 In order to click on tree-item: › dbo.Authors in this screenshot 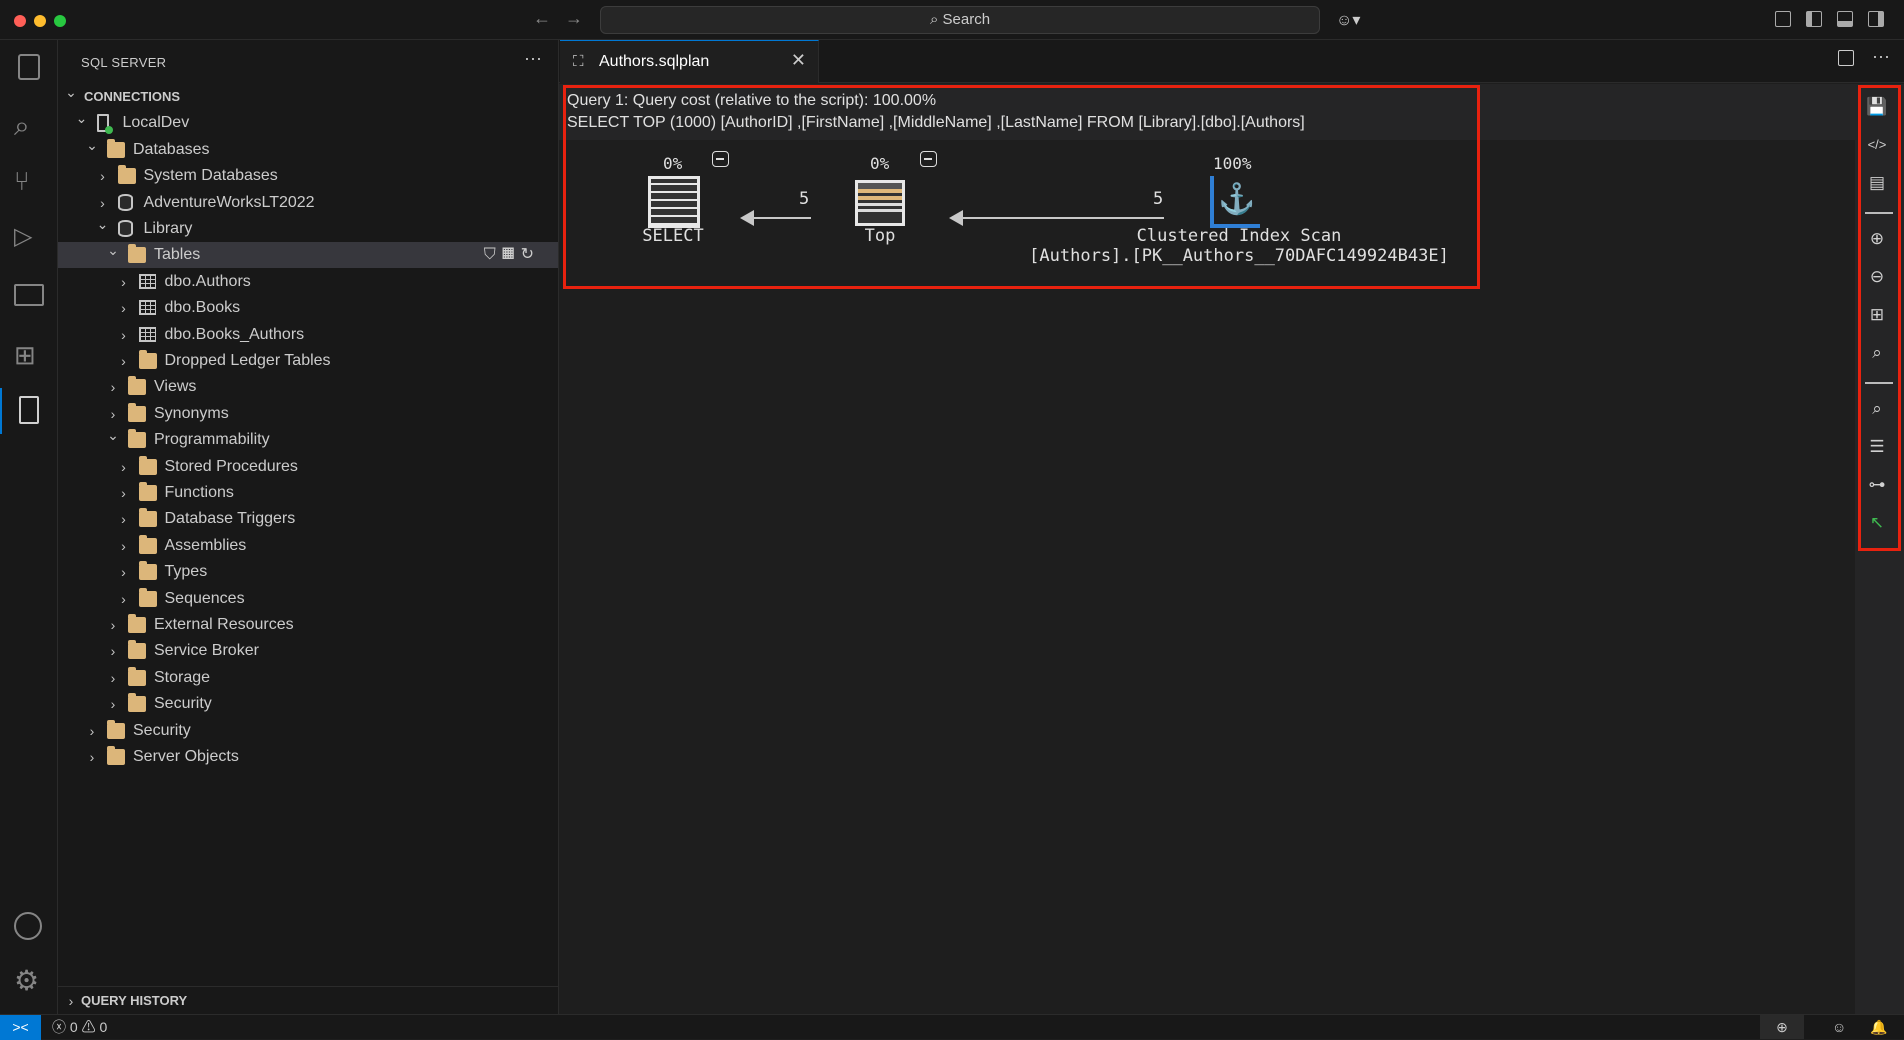, I will do `click(308, 282)`.